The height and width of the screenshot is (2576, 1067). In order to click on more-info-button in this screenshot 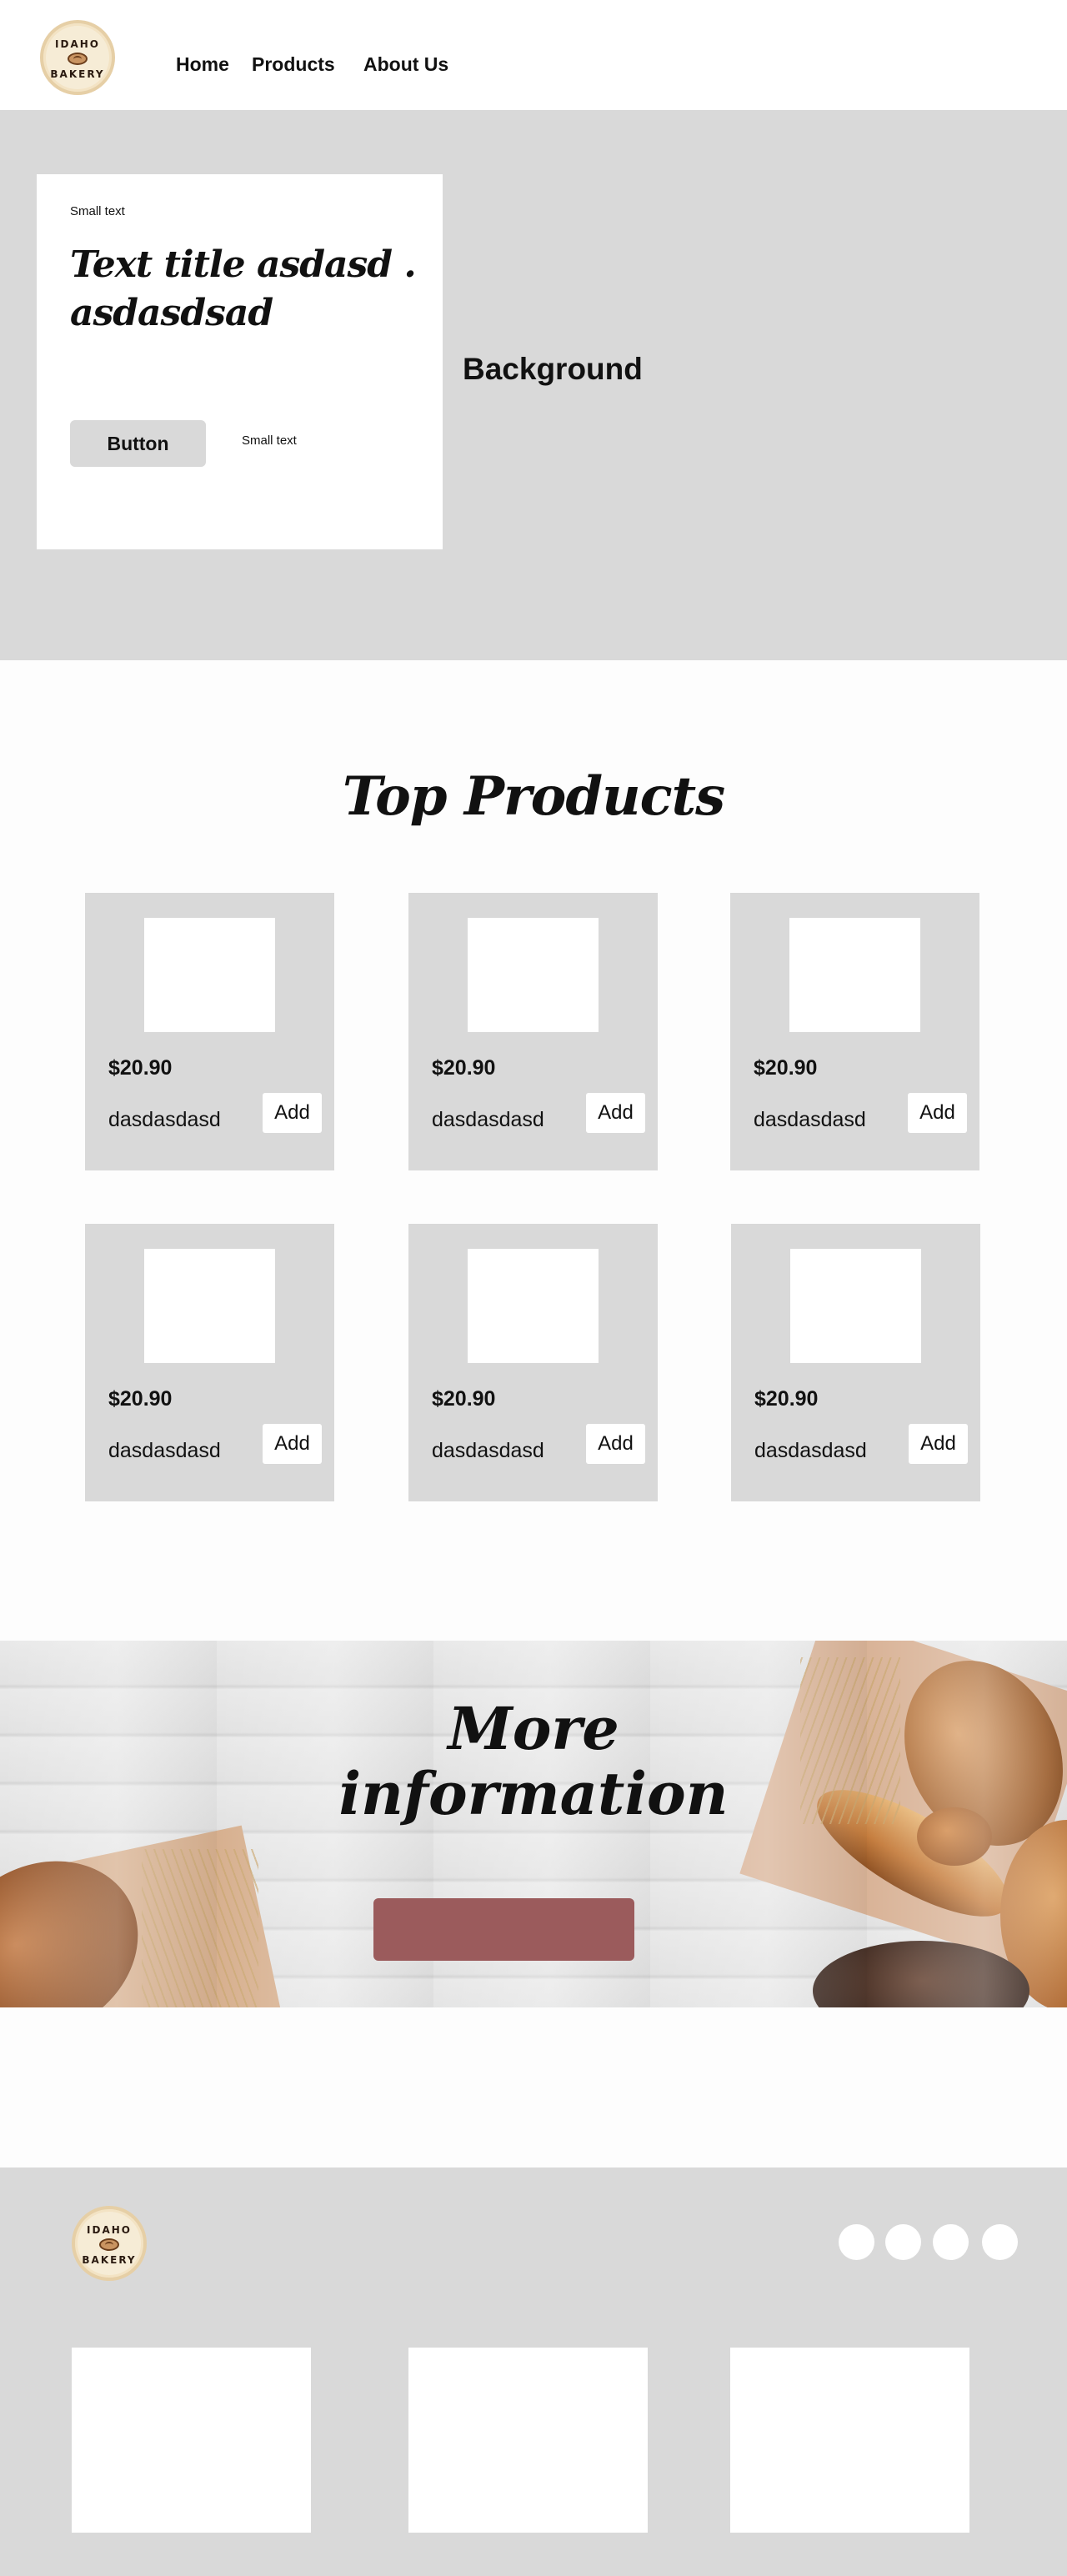, I will do `click(503, 1929)`.